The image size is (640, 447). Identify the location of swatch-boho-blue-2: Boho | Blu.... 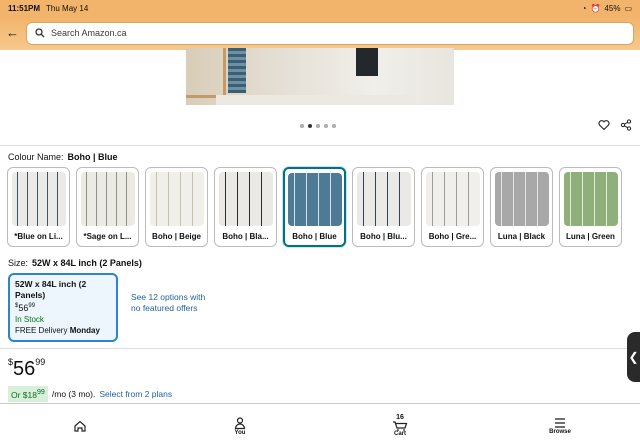
(383, 207).